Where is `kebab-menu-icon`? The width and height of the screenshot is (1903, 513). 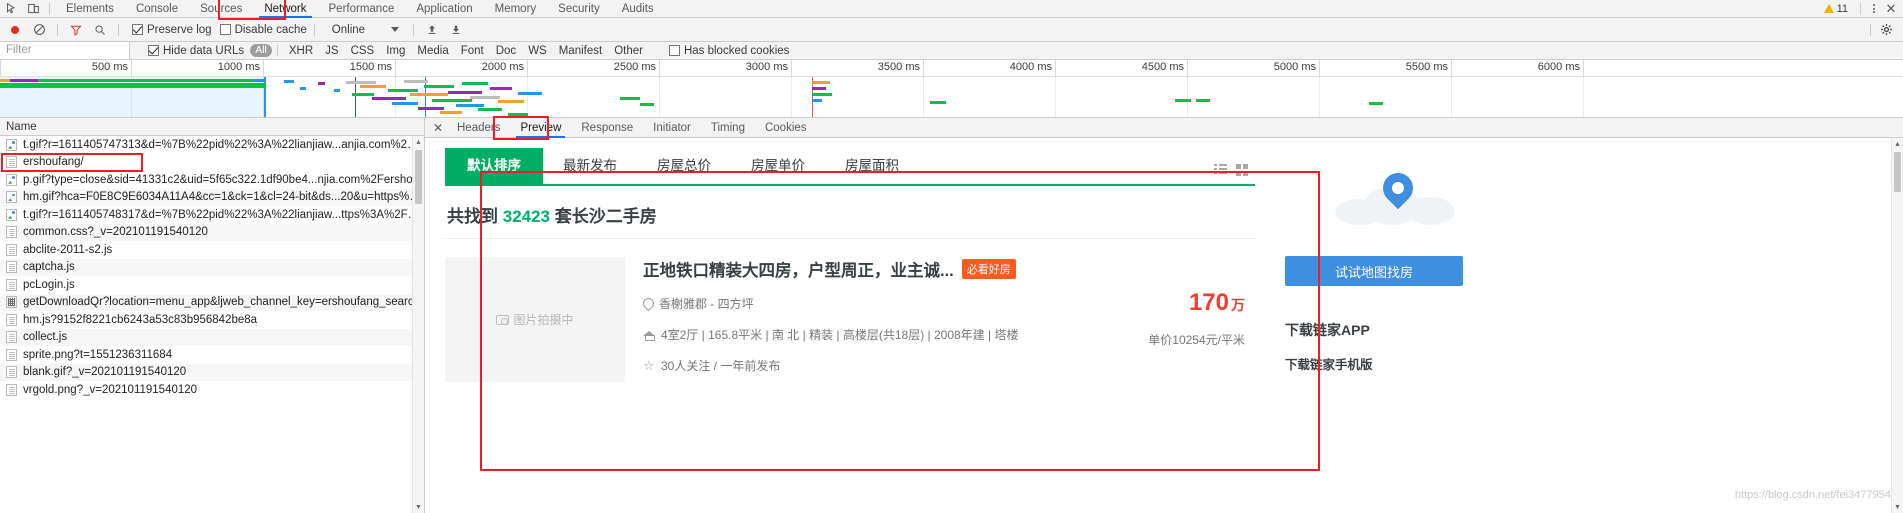
kebab-menu-icon is located at coordinates (1874, 8).